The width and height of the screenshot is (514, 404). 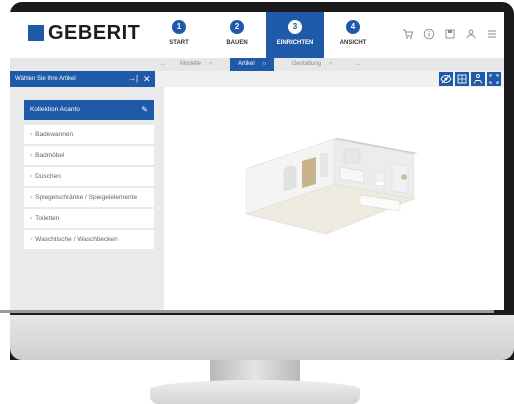 I want to click on subnav-item-gestaltung: Gestaltung ○, so click(x=312, y=64).